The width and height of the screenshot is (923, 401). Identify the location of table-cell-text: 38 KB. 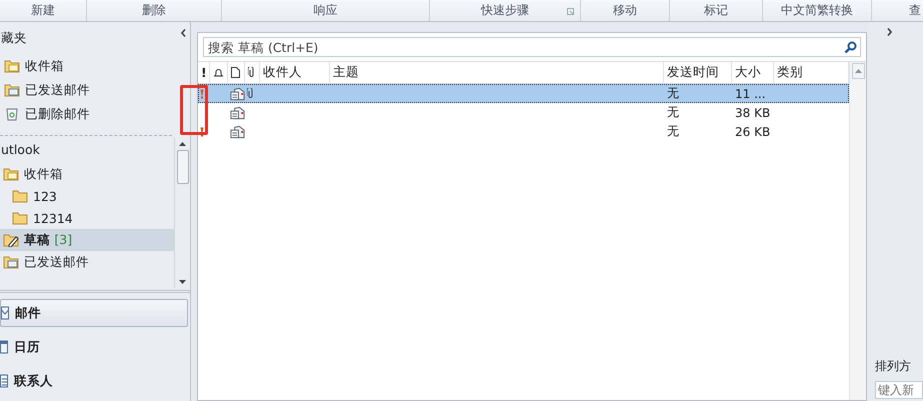
(753, 113).